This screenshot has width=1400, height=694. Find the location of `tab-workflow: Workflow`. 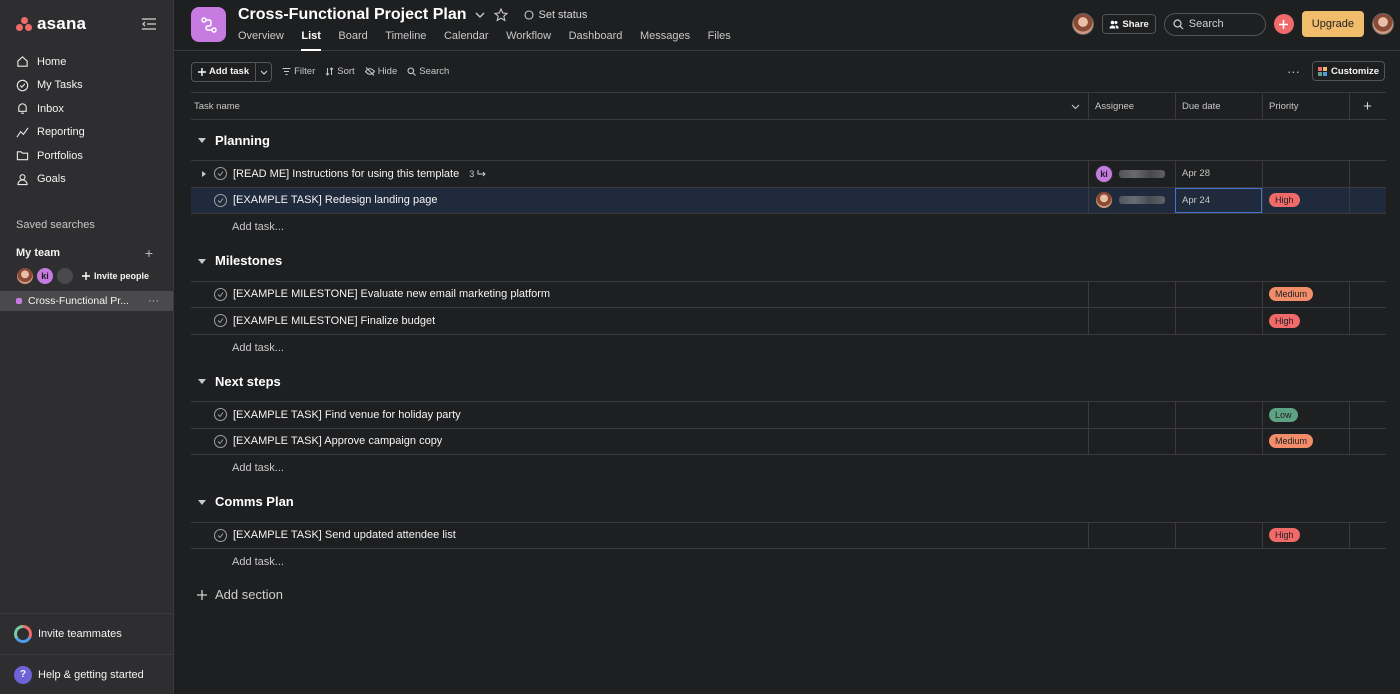

tab-workflow: Workflow is located at coordinates (528, 40).